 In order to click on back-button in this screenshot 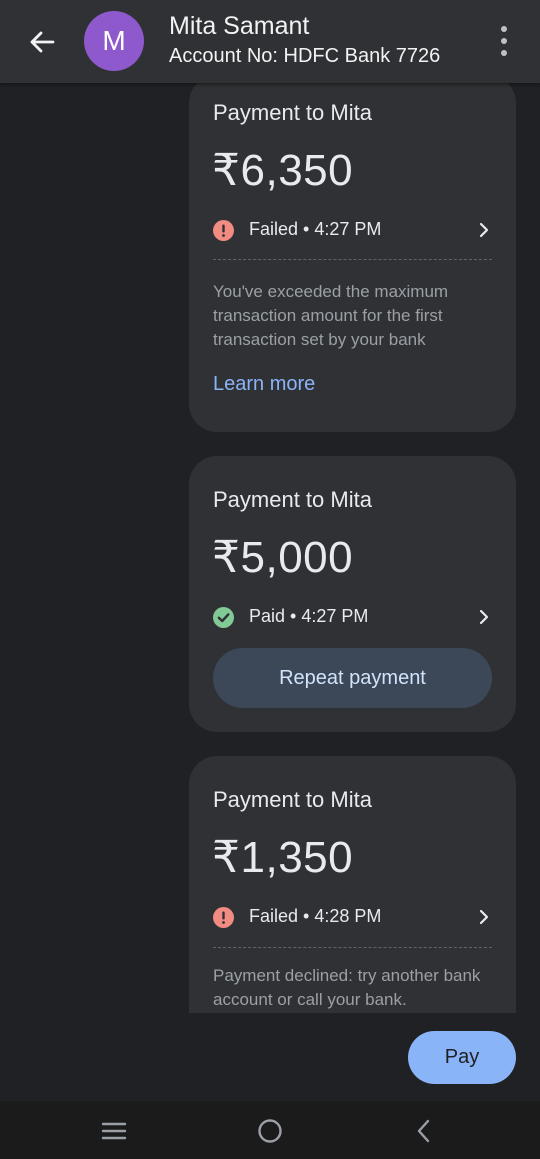, I will do `click(42, 42)`.